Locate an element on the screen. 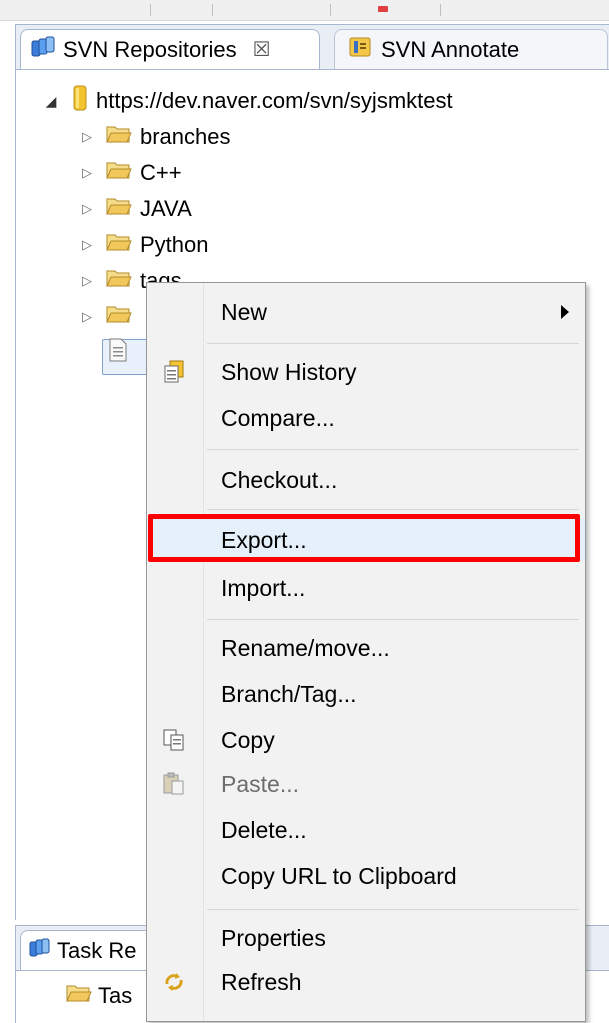 This screenshot has height=1023, width=609. tab-bar: SVN Repositories ☒ SVN Annotate is located at coordinates (312, 47).